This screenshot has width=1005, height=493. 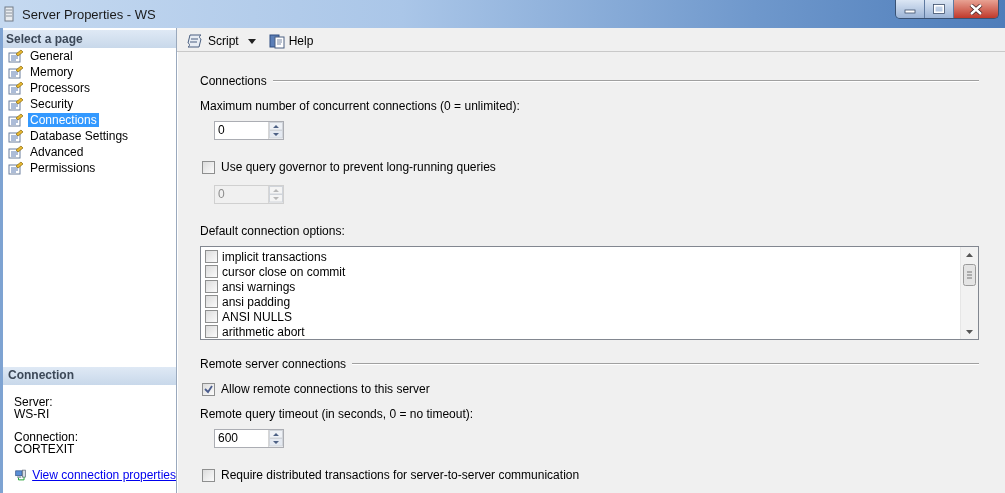 What do you see at coordinates (256, 301) in the screenshot?
I see `option-label: ansi padding` at bounding box center [256, 301].